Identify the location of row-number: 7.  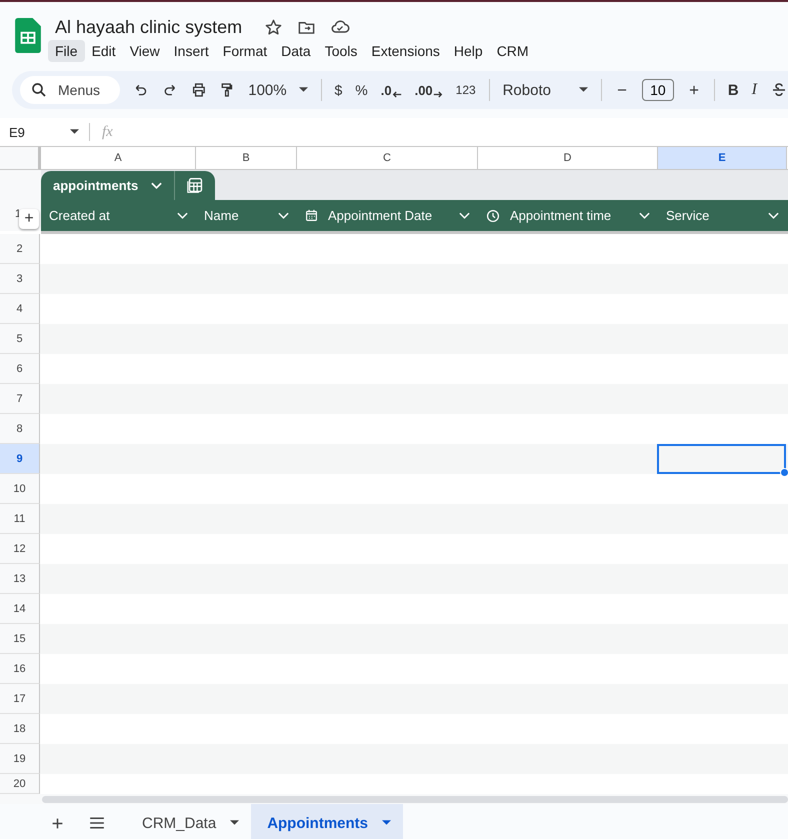
(20, 399).